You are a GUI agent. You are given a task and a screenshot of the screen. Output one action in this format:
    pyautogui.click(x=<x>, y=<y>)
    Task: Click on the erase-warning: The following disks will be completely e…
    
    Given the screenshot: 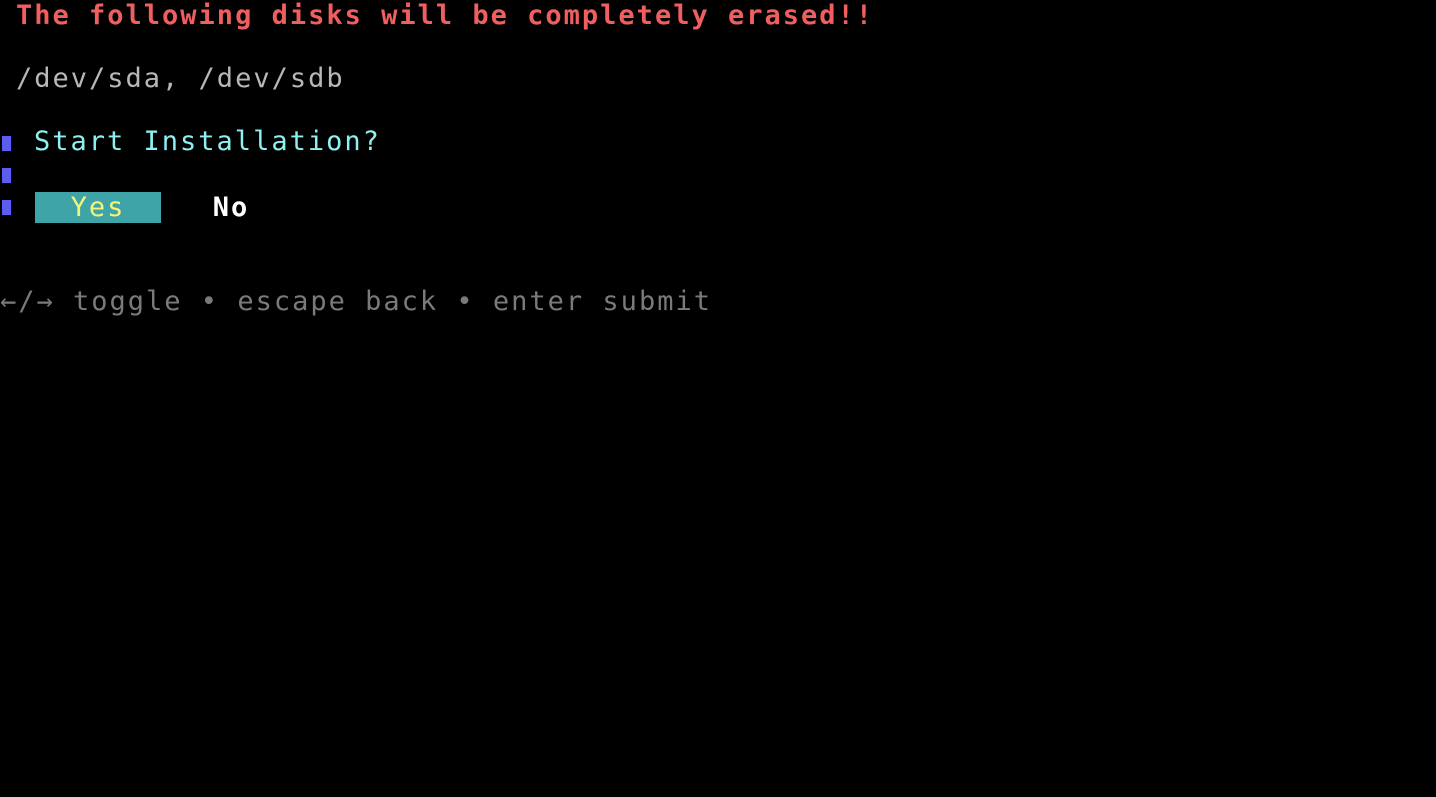 What is the action you would take?
    pyautogui.click(x=445, y=15)
    